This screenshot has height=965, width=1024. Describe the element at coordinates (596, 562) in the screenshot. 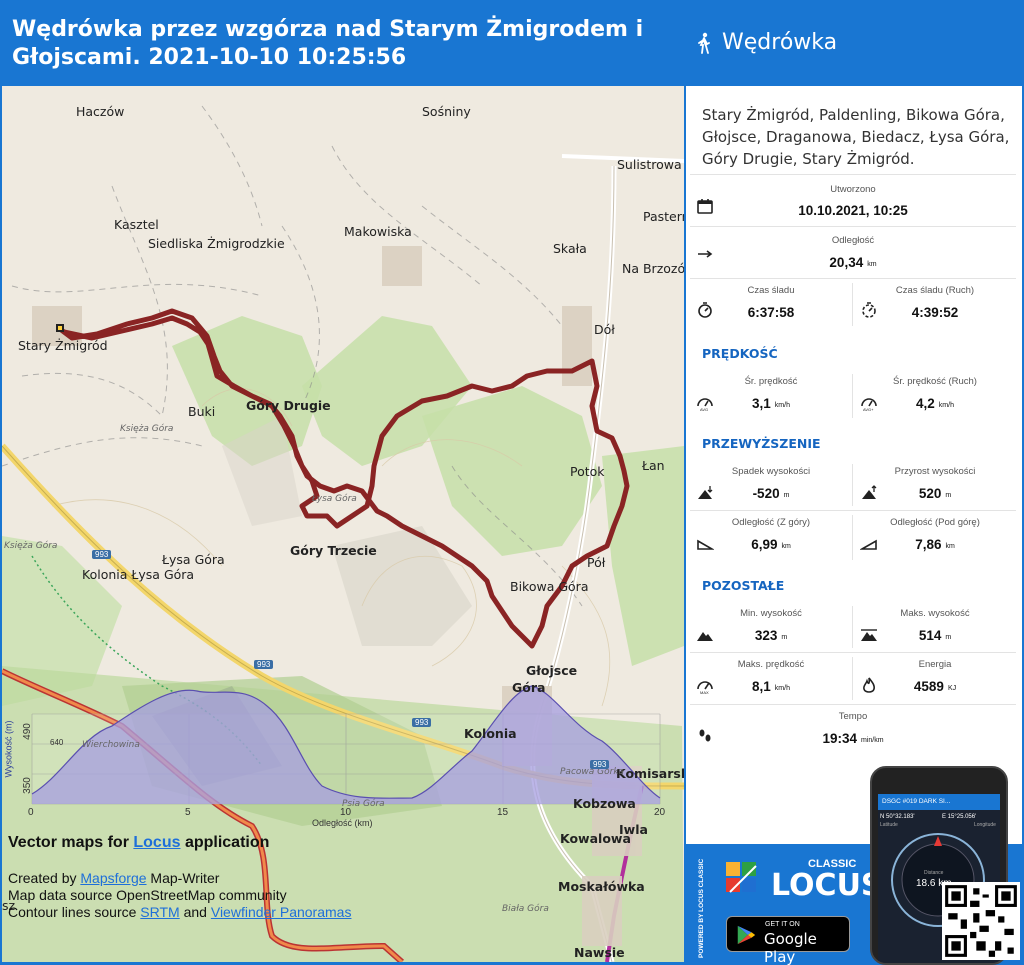

I see `place-pol: Pół` at that location.